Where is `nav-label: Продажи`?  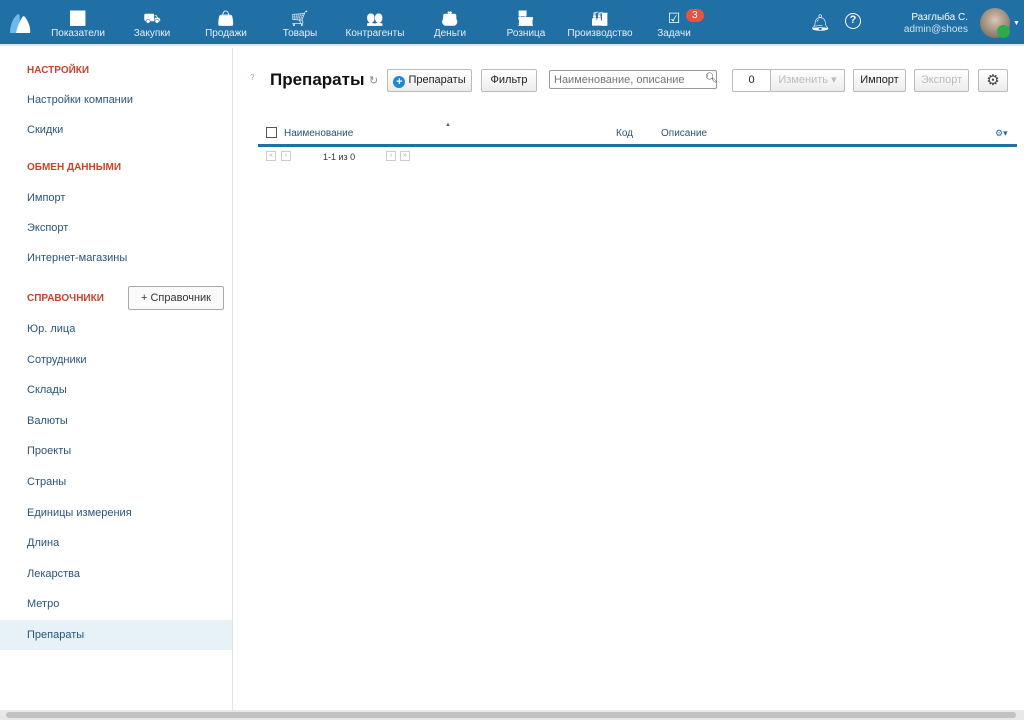 nav-label: Продажи is located at coordinates (226, 33).